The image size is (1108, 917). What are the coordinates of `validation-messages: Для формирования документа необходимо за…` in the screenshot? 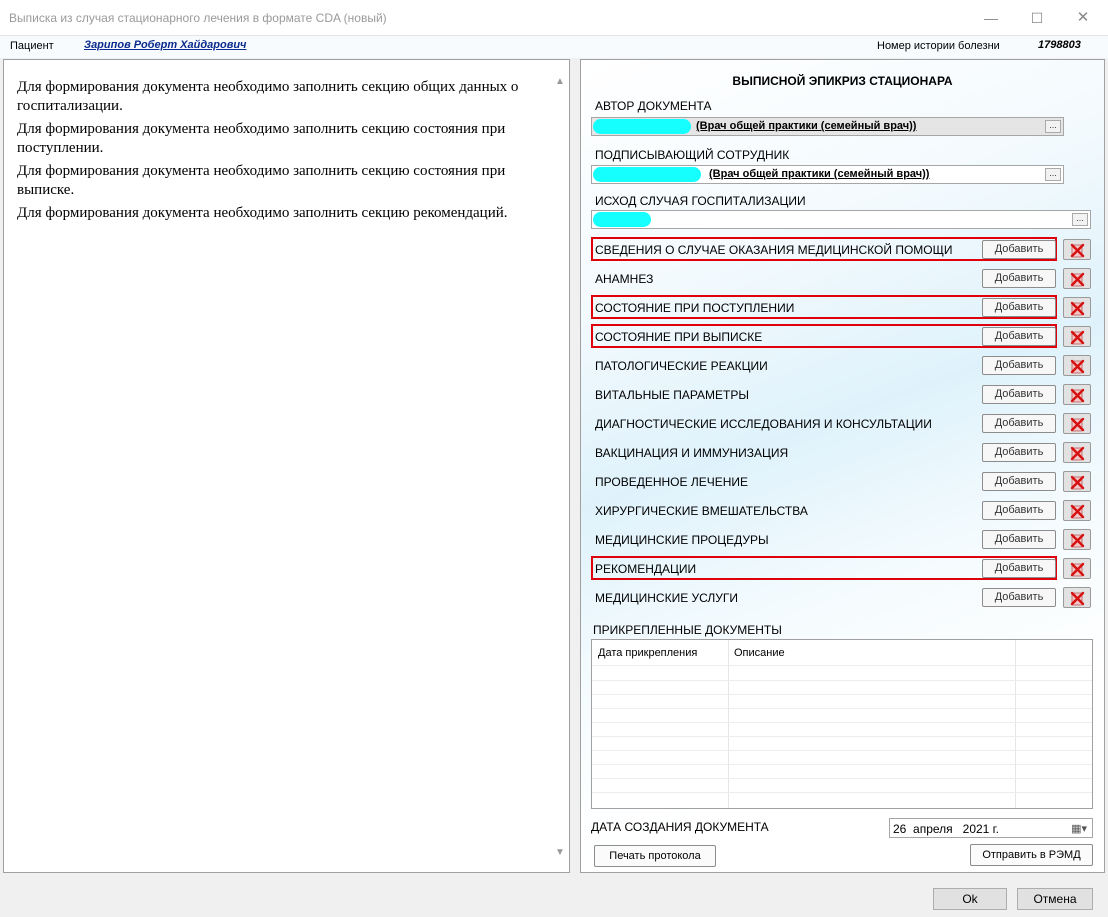 It's located at (280, 152).